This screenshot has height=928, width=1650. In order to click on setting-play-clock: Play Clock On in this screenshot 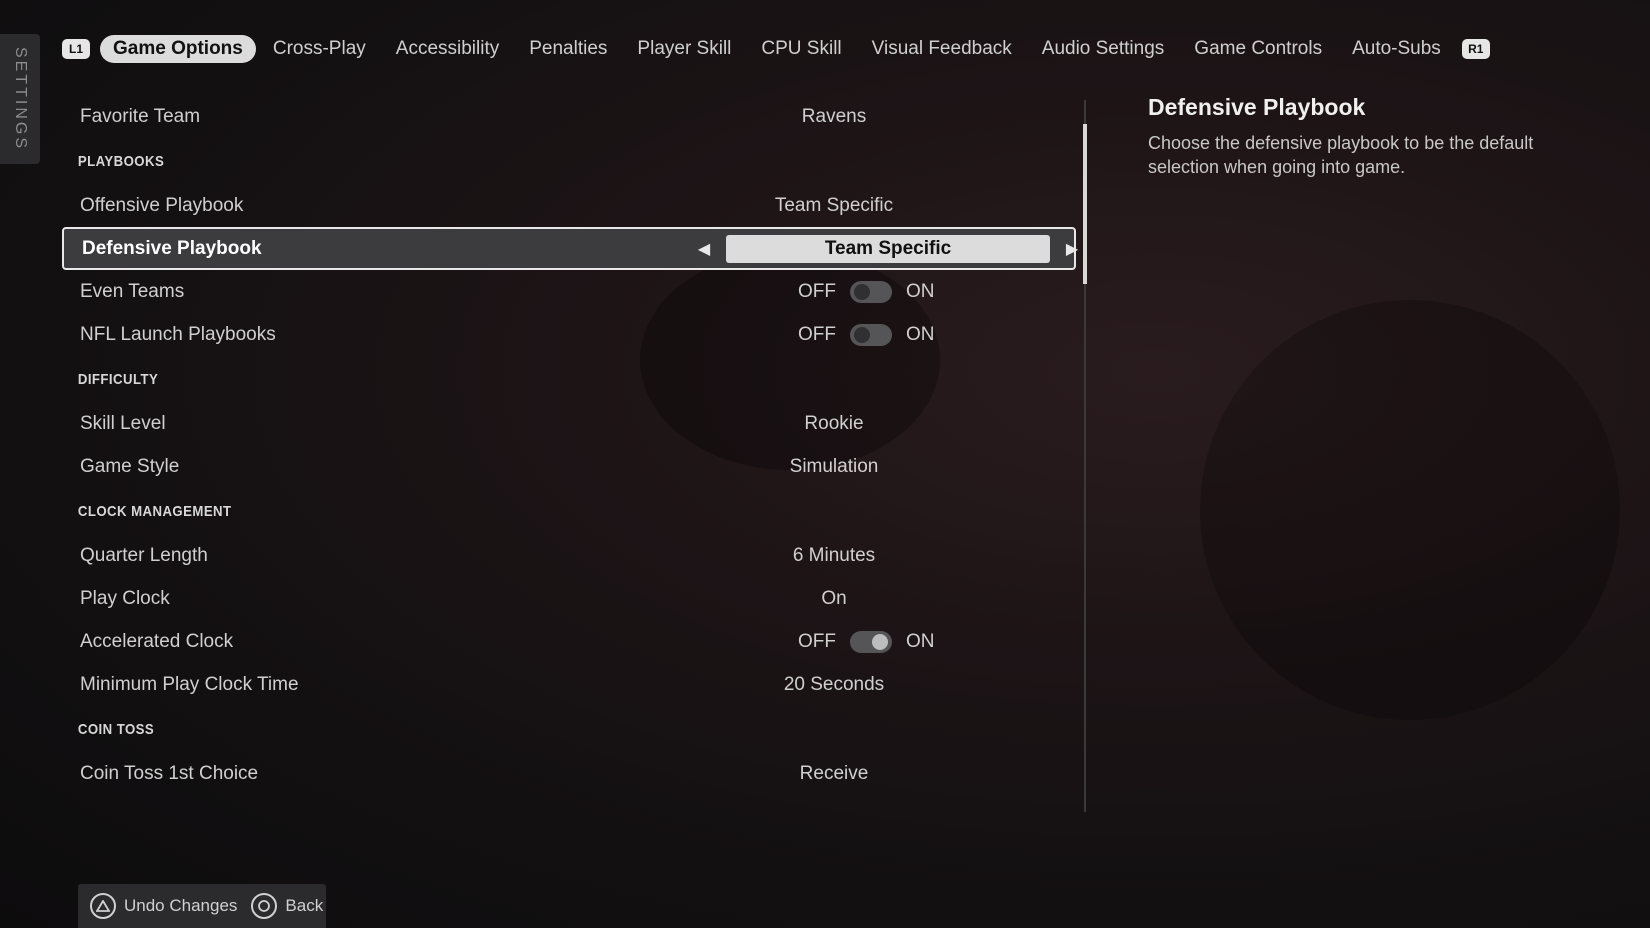, I will do `click(569, 598)`.